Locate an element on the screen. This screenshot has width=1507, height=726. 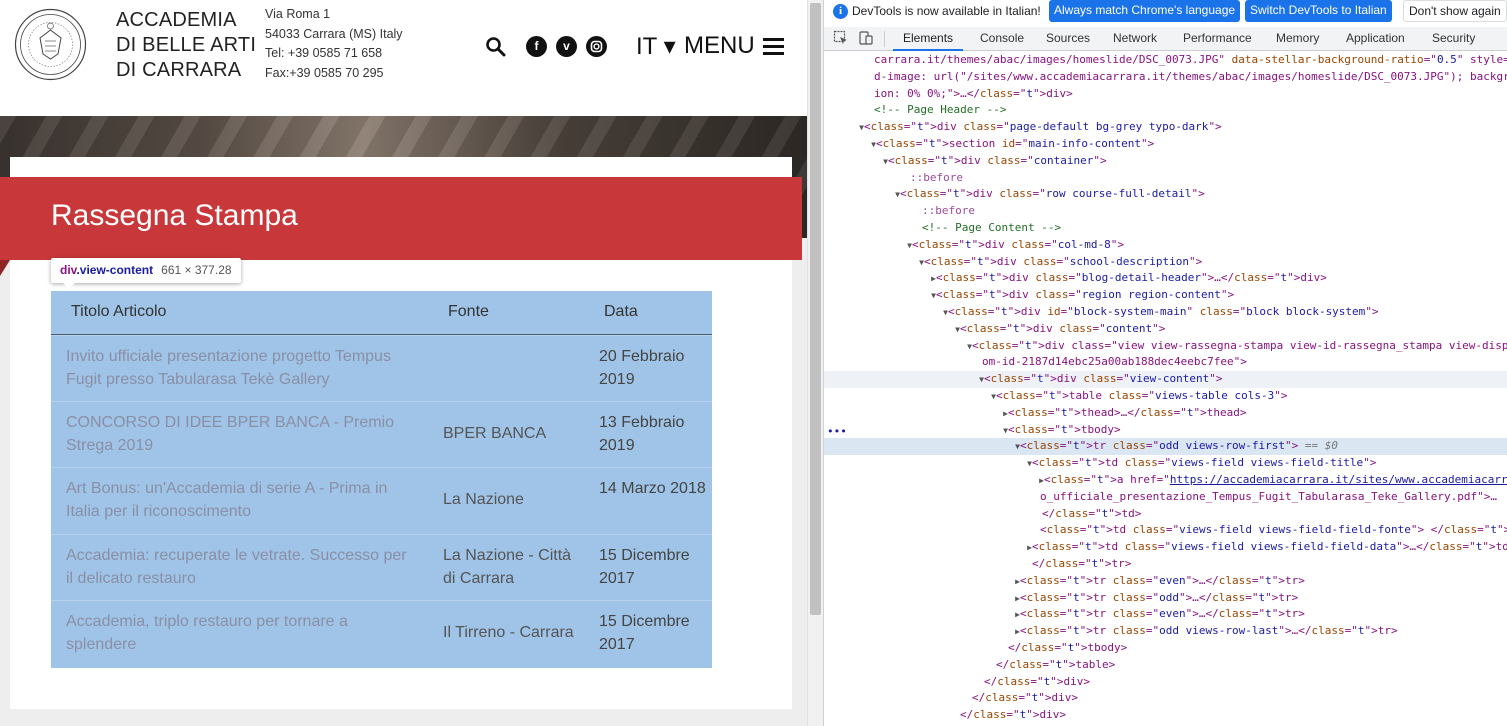
scrollbar-thumb is located at coordinates (815, 309).